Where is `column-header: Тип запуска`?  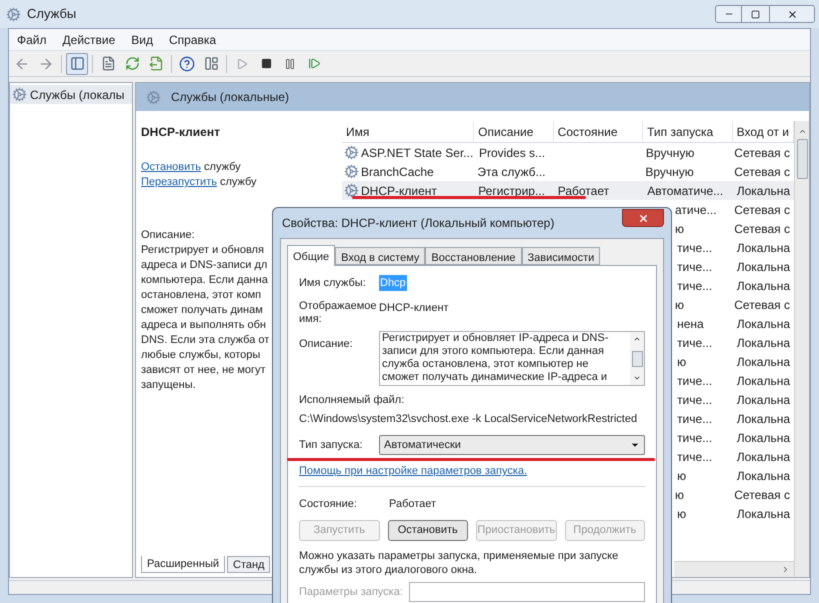
column-header: Тип запуска is located at coordinates (688, 131).